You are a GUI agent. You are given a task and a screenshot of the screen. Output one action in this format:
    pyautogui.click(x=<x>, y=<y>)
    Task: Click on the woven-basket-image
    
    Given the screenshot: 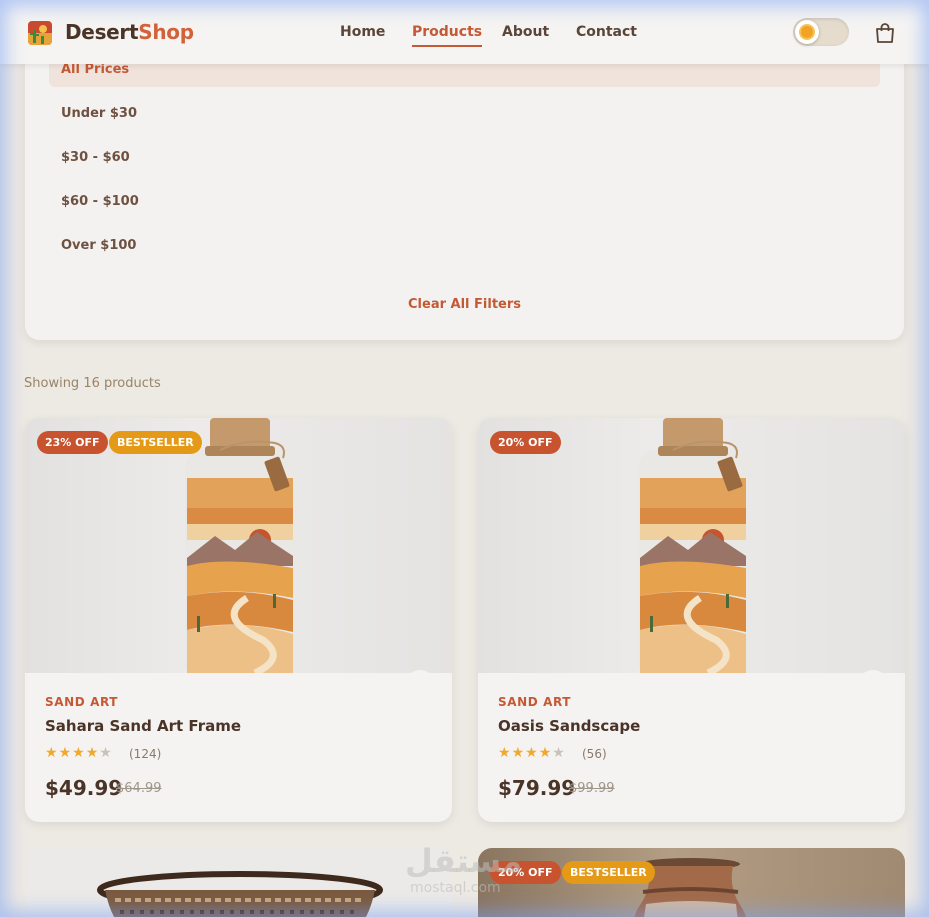 What is the action you would take?
    pyautogui.click(x=238, y=882)
    